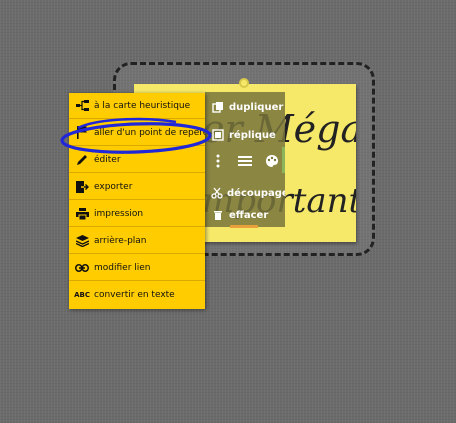 This screenshot has height=423, width=456. I want to click on cut-label: découpage, so click(256, 193).